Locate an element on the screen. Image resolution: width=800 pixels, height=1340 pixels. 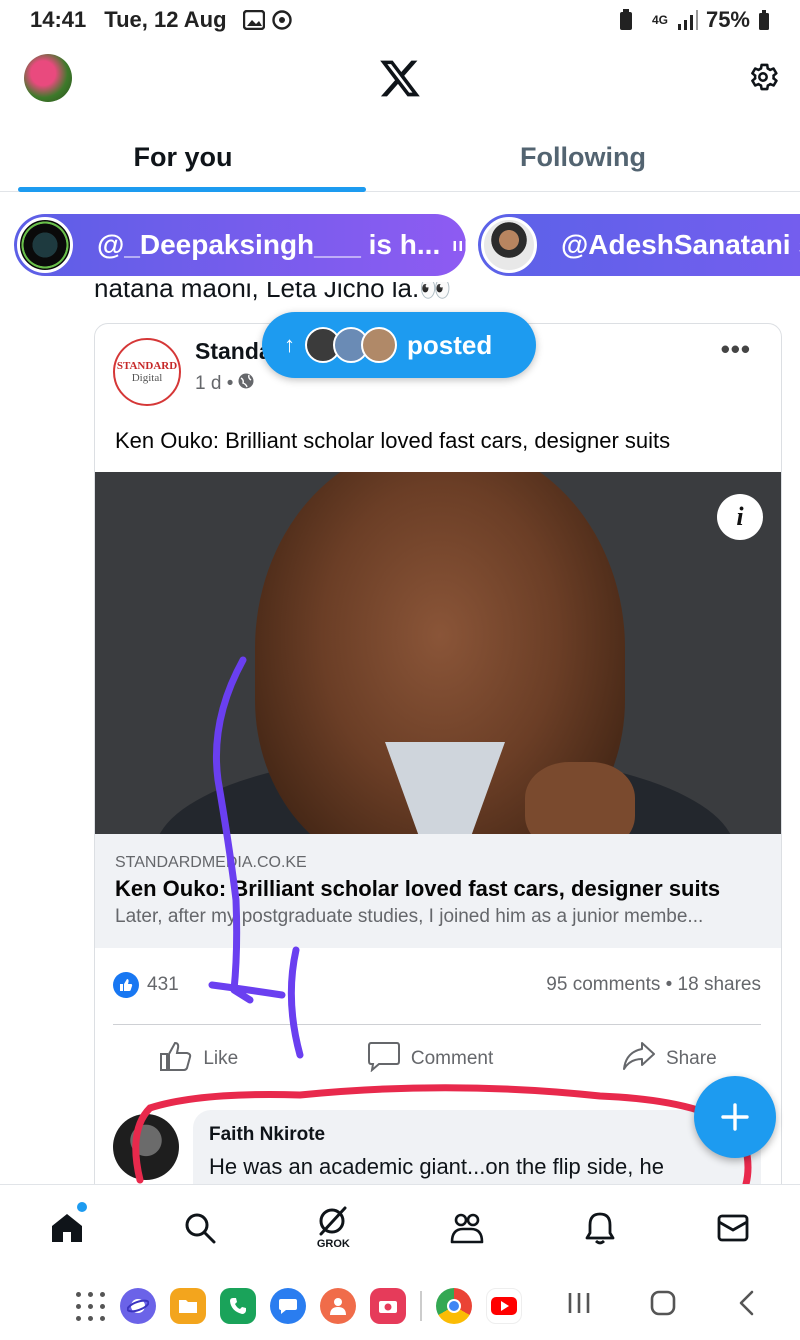
space-pill: @_Deepaksingh___ is h... ııı is located at coordinates (241, 245).